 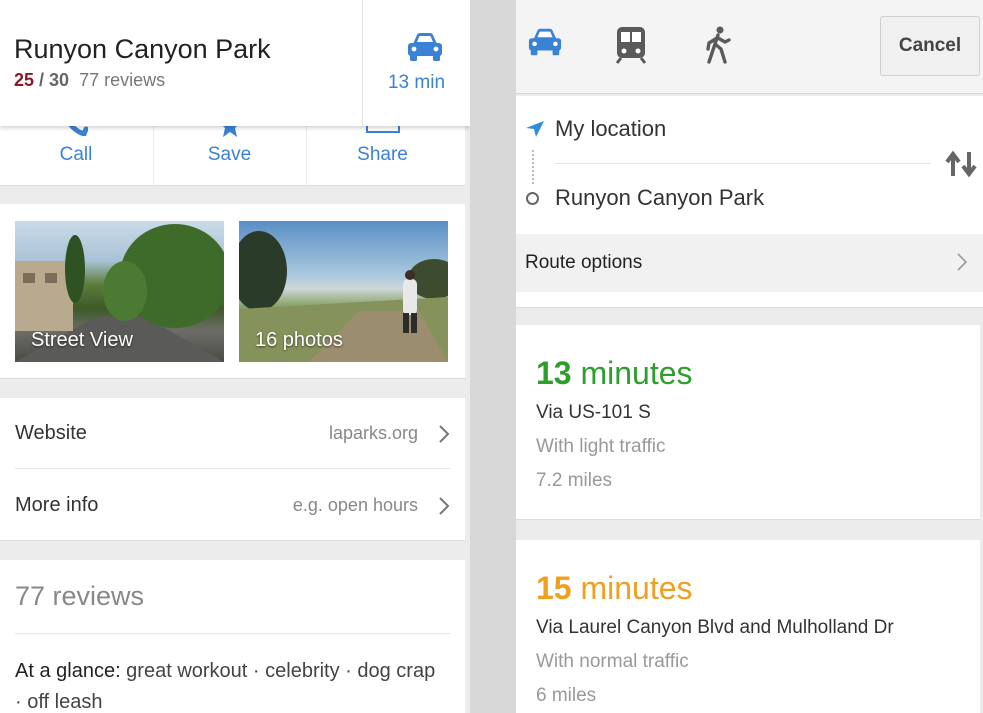 I want to click on travel-mode-bar: Cancel, so click(x=749, y=47).